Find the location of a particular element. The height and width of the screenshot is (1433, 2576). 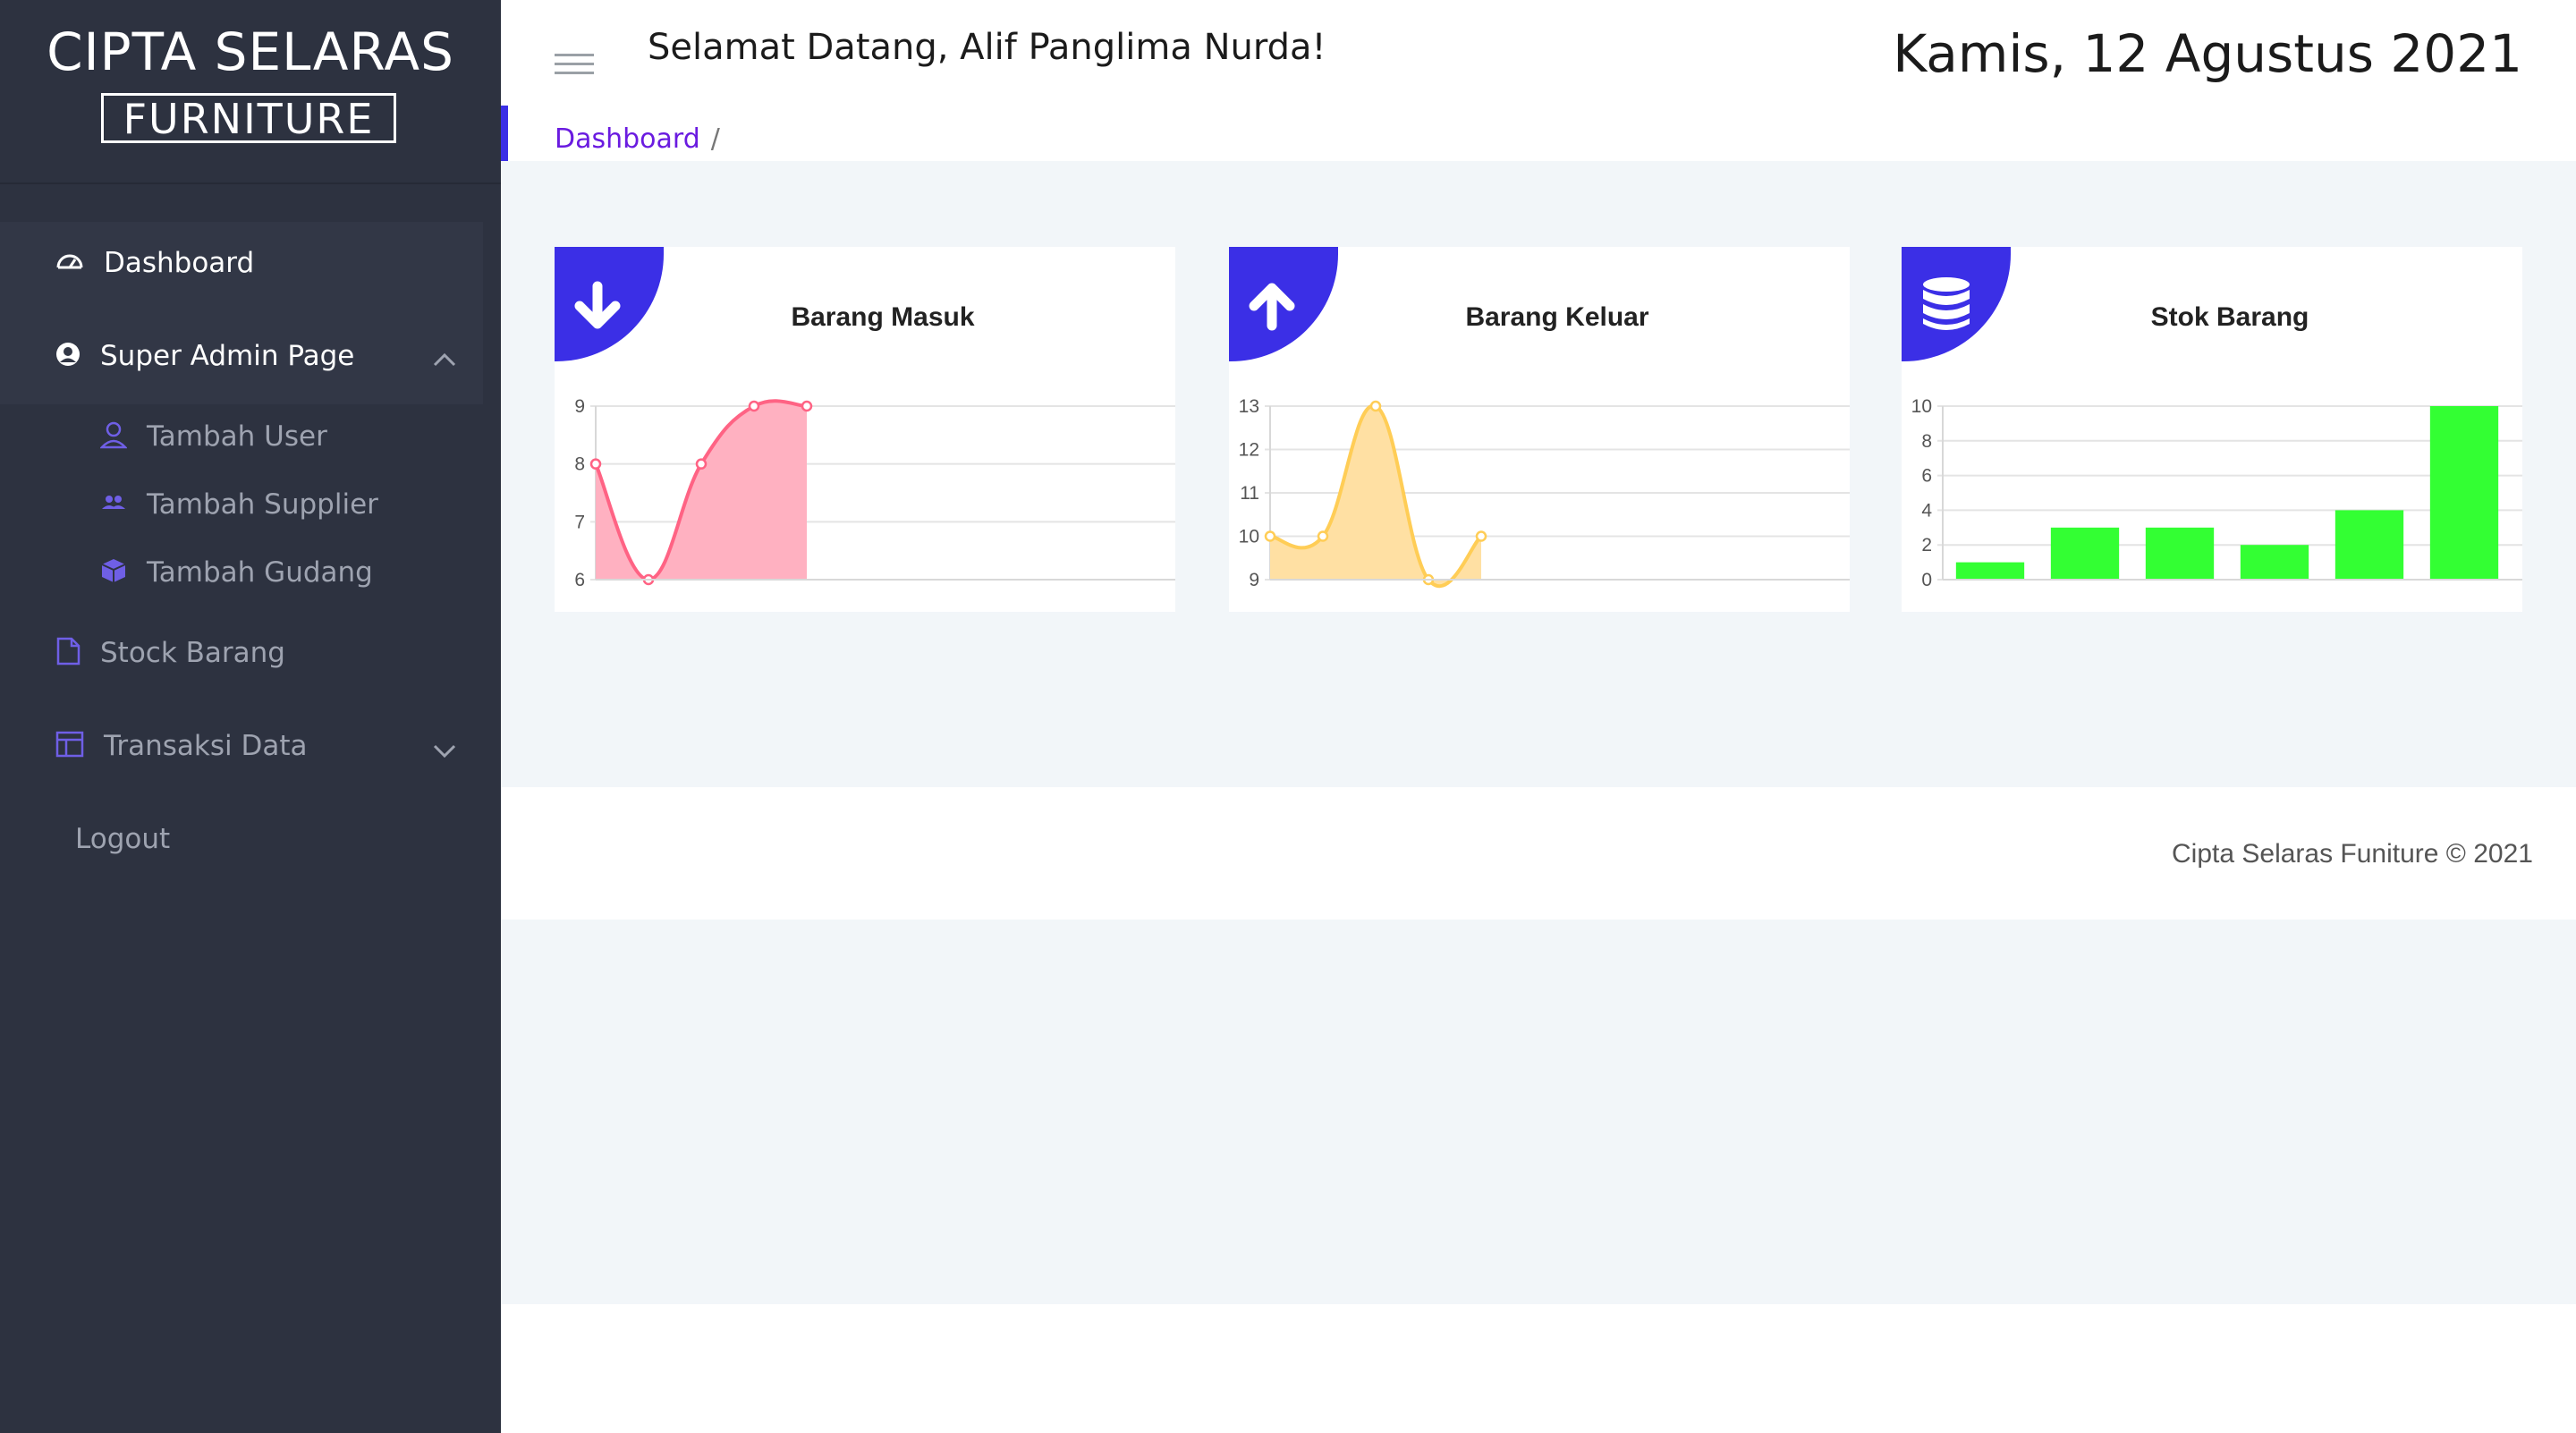

welcome-message: Selamat Datang, Alif Panglima Nurda! is located at coordinates (987, 47).